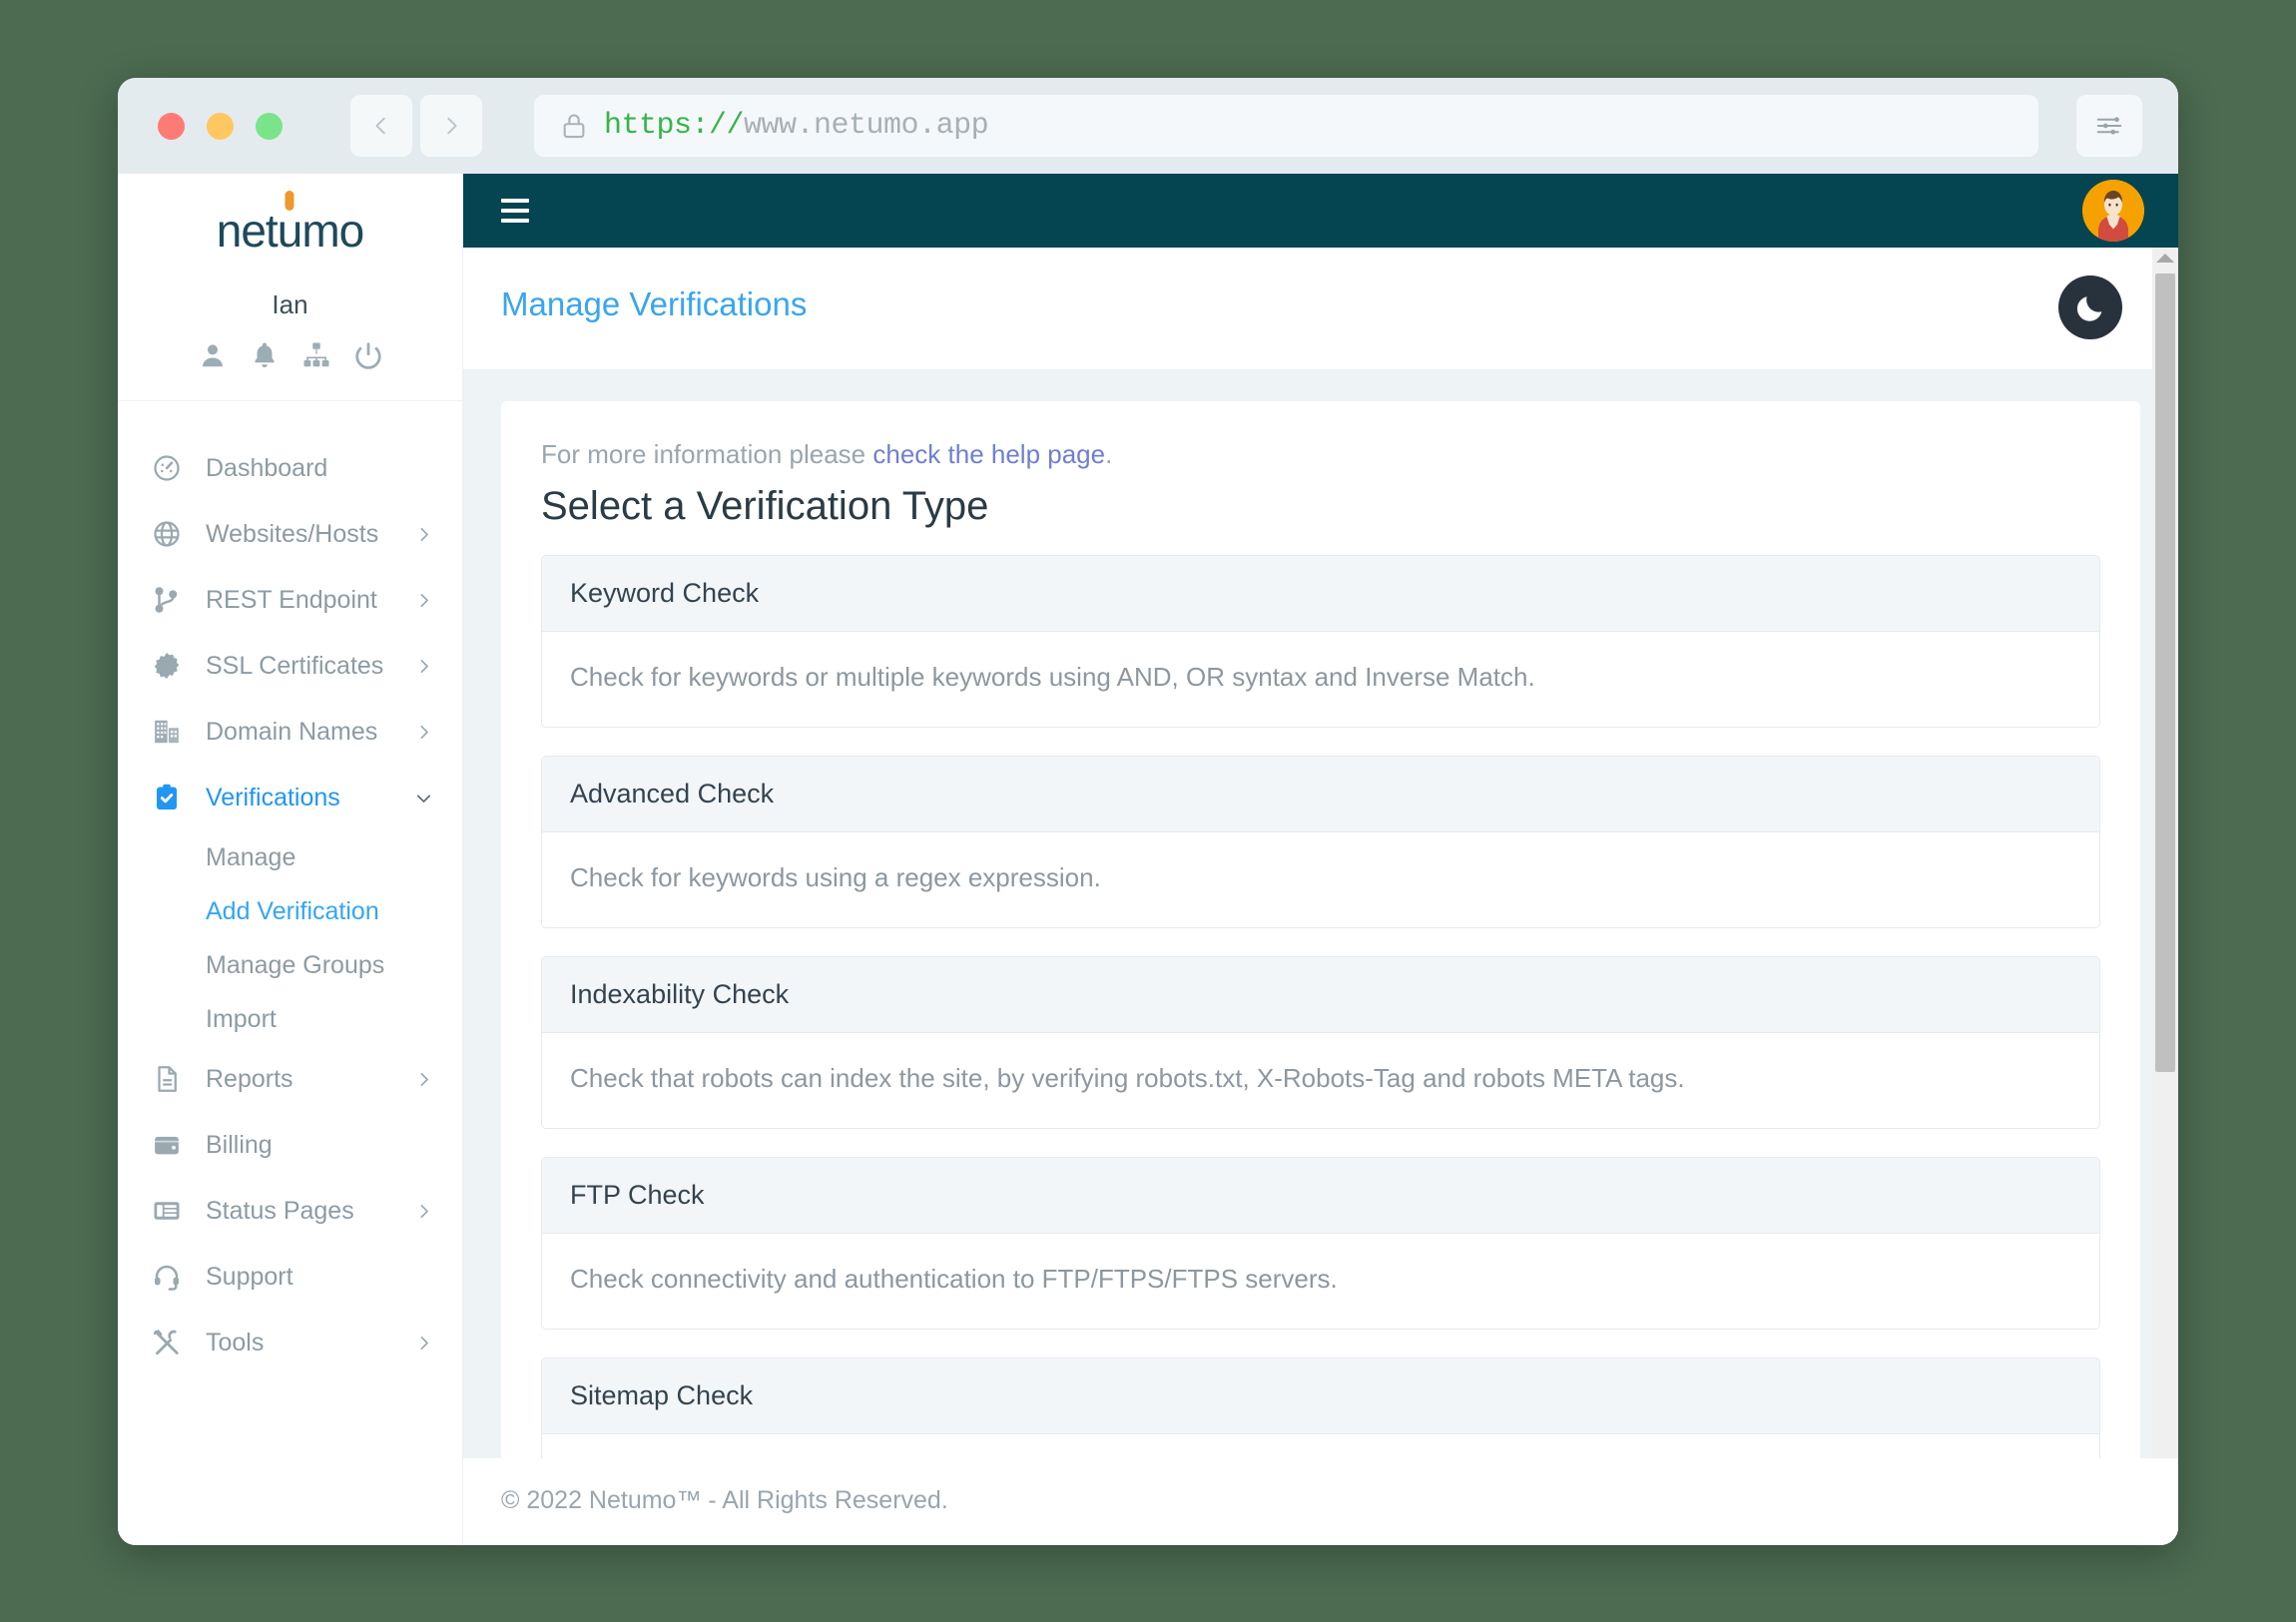  I want to click on user-avatar, so click(2113, 211).